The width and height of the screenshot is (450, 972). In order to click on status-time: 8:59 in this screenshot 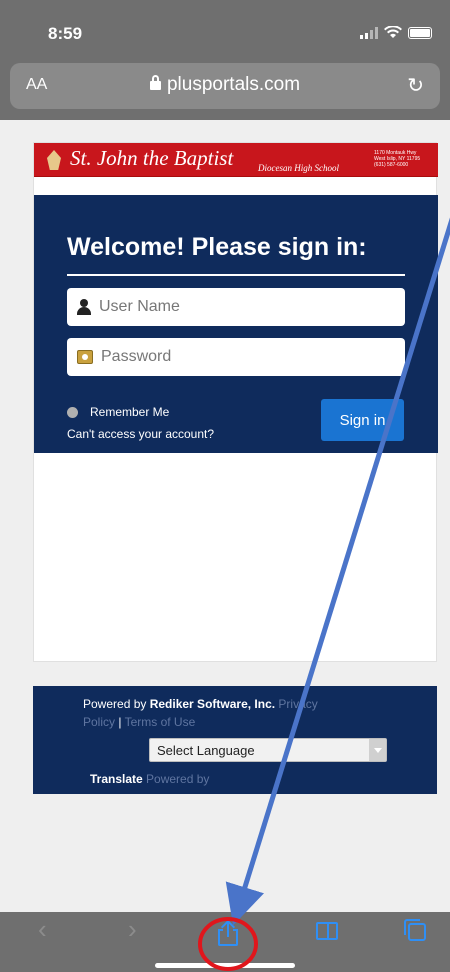, I will do `click(65, 33)`.